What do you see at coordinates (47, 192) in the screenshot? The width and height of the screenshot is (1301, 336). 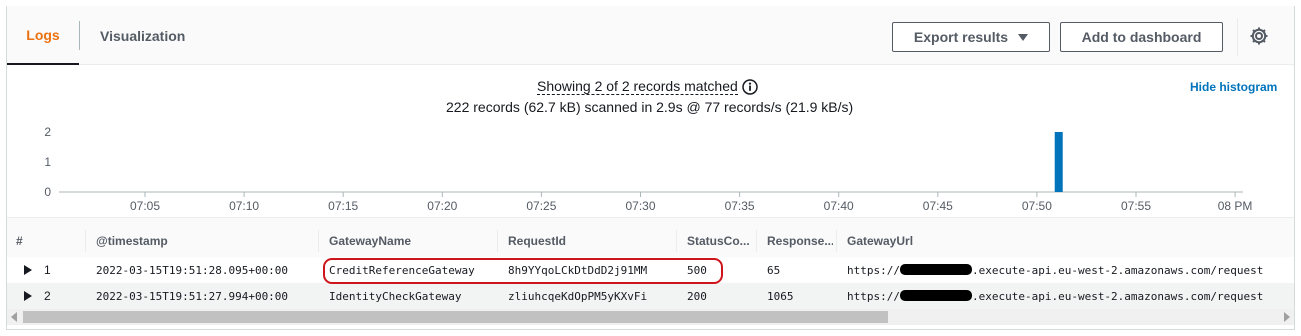 I see `y-tick-label: 0` at bounding box center [47, 192].